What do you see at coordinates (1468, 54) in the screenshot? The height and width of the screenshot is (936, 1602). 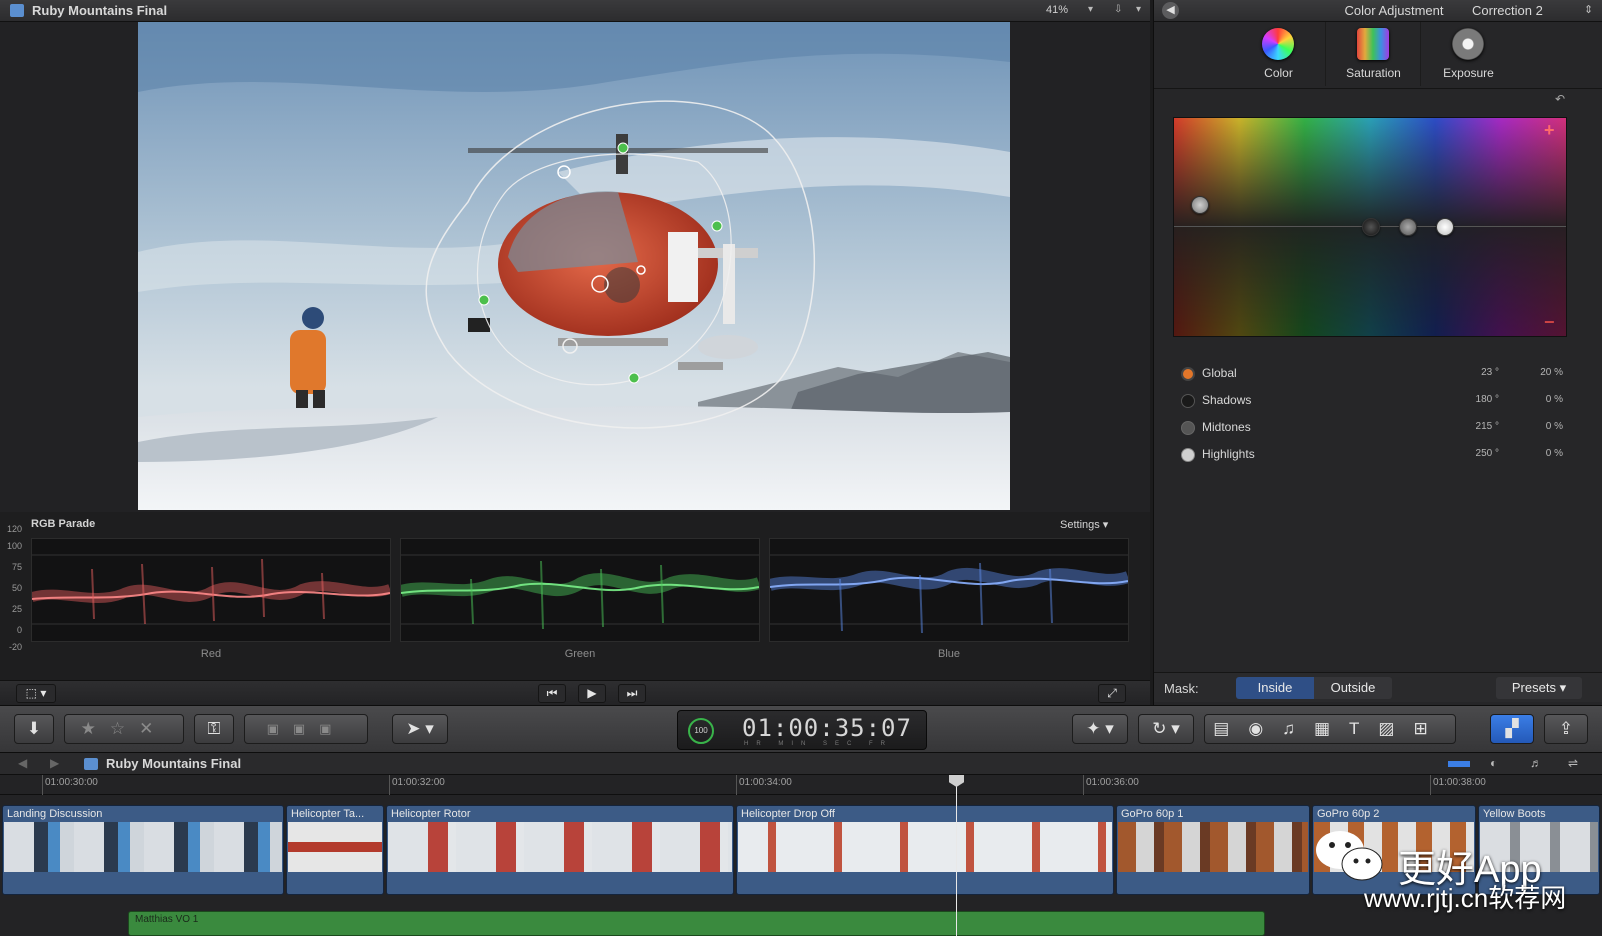 I see `tab-exposure: Exposure` at bounding box center [1468, 54].